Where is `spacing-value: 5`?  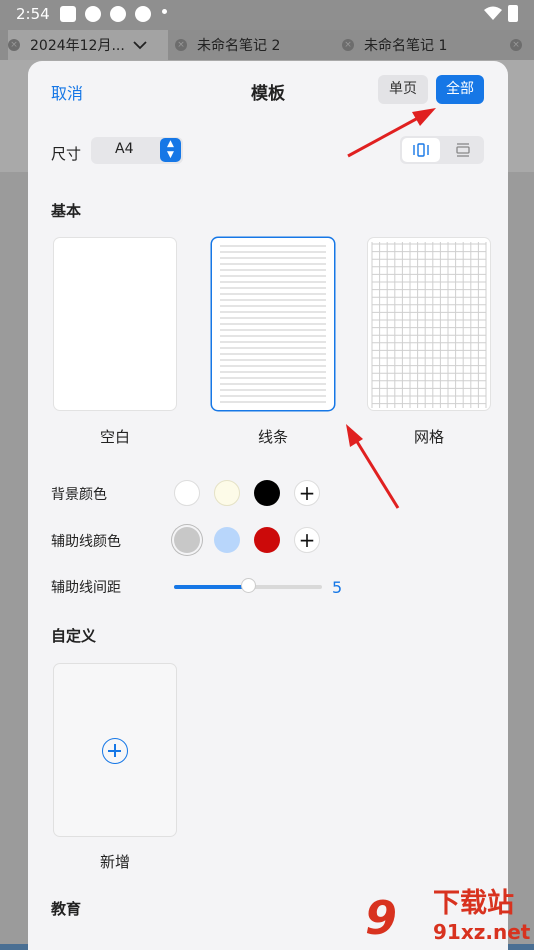 spacing-value: 5 is located at coordinates (337, 587).